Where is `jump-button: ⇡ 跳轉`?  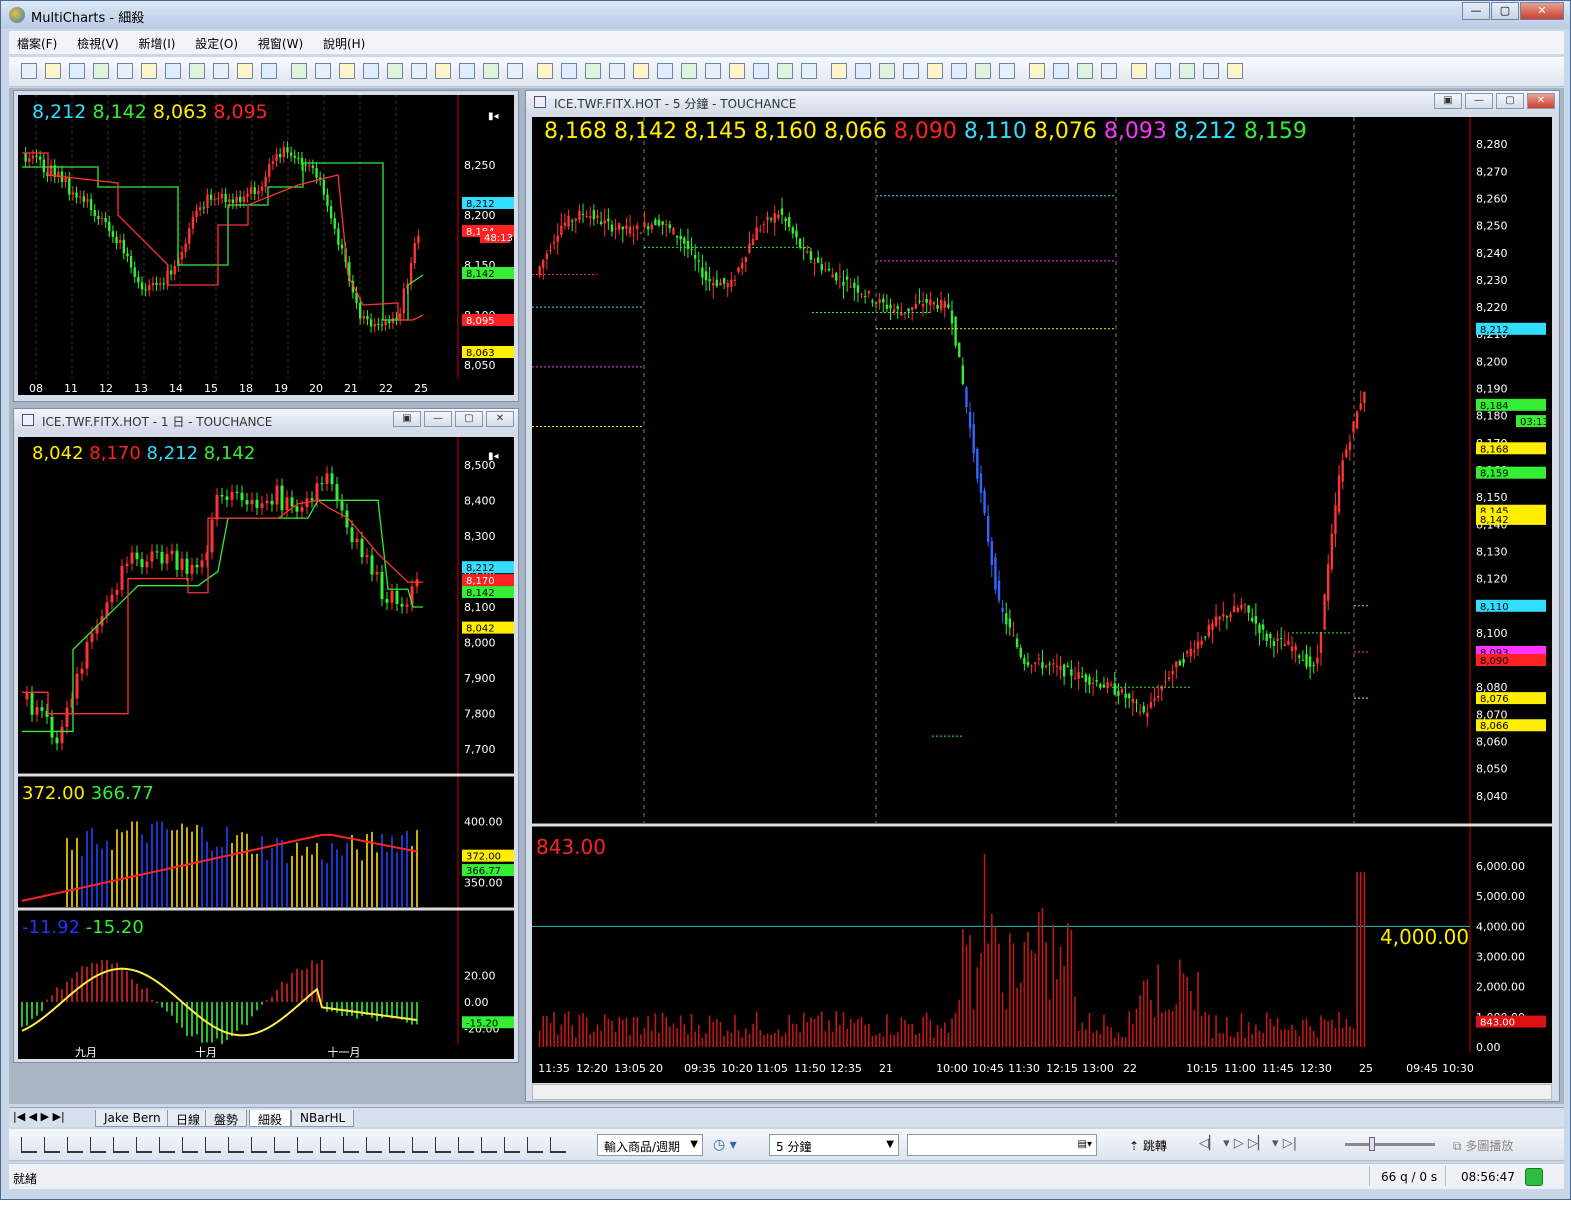
jump-button: ⇡ 跳轉 is located at coordinates (1148, 1145).